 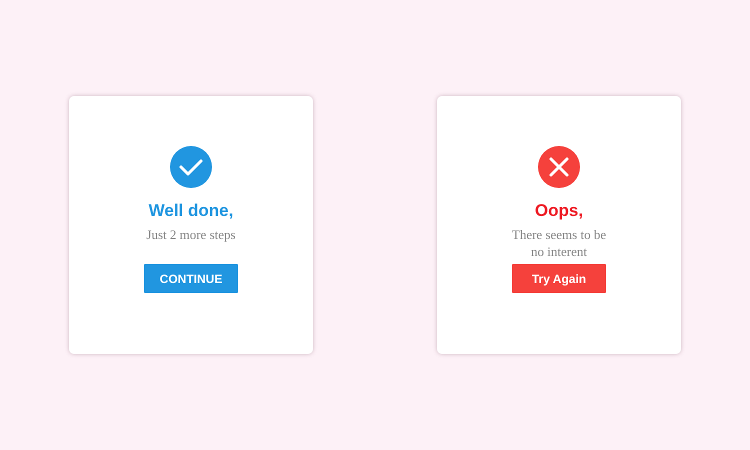 What do you see at coordinates (559, 167) in the screenshot?
I see `close-icon` at bounding box center [559, 167].